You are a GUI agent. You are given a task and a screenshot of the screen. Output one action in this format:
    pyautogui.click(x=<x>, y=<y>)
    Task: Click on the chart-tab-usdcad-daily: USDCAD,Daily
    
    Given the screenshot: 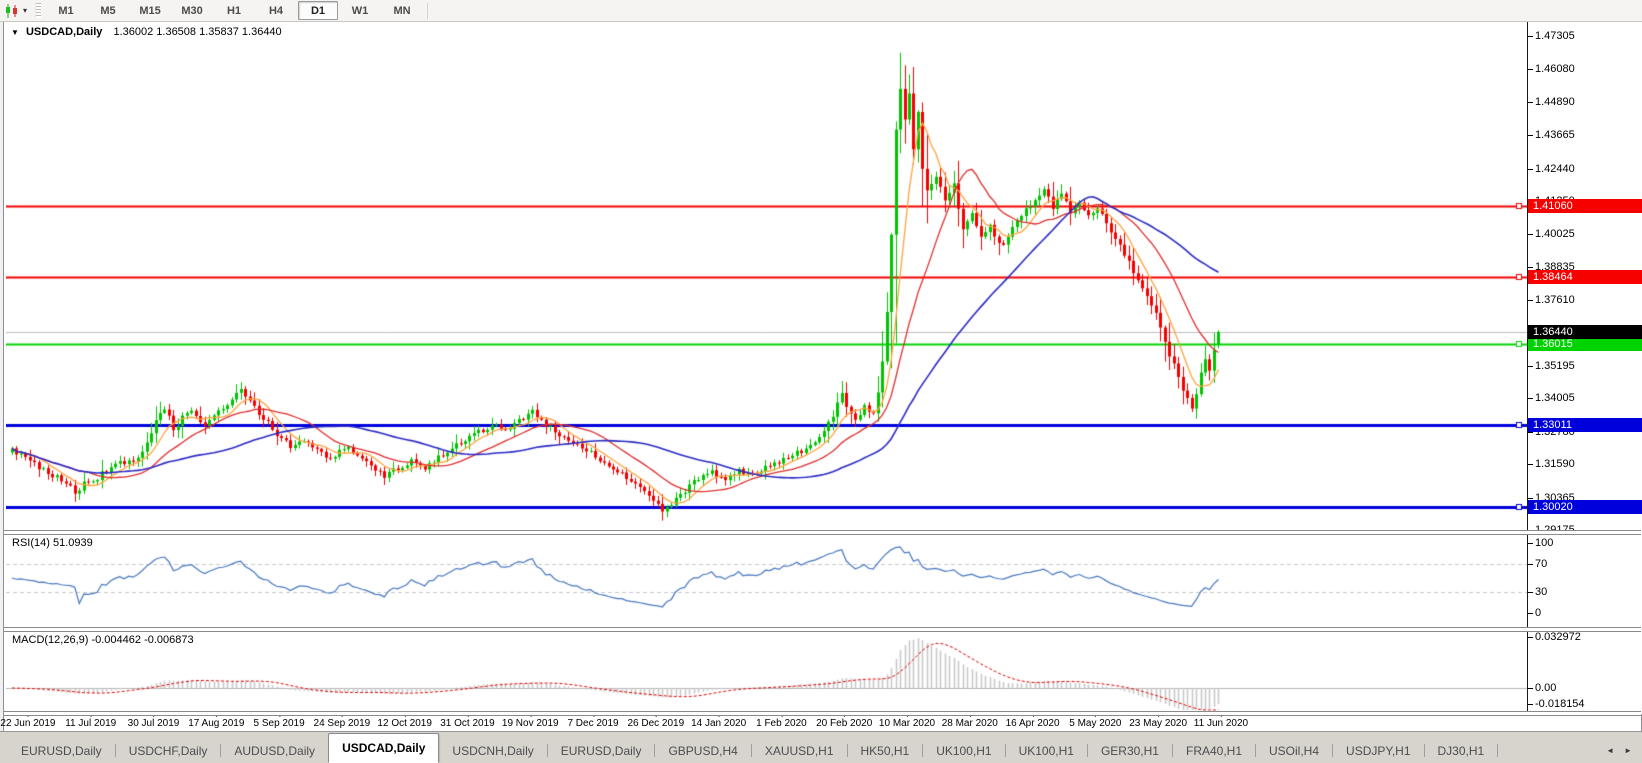 What is the action you would take?
    pyautogui.click(x=384, y=748)
    